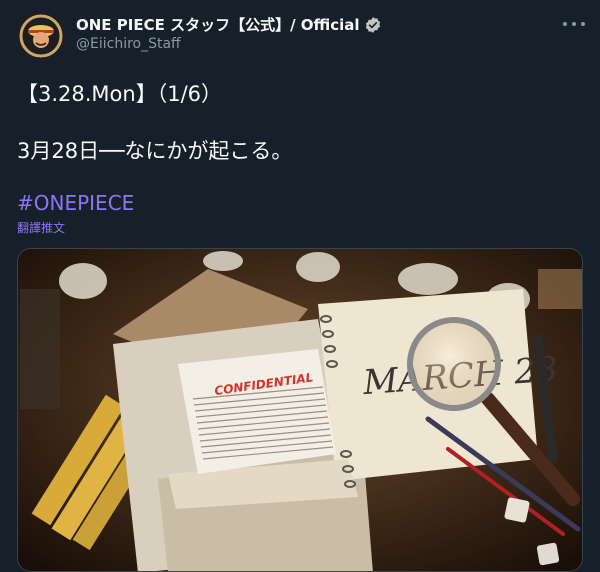 This screenshot has width=600, height=572. Describe the element at coordinates (218, 24) in the screenshot. I see `author-display-name: ONE PIECE スタッフ【公式】/ Official` at that location.